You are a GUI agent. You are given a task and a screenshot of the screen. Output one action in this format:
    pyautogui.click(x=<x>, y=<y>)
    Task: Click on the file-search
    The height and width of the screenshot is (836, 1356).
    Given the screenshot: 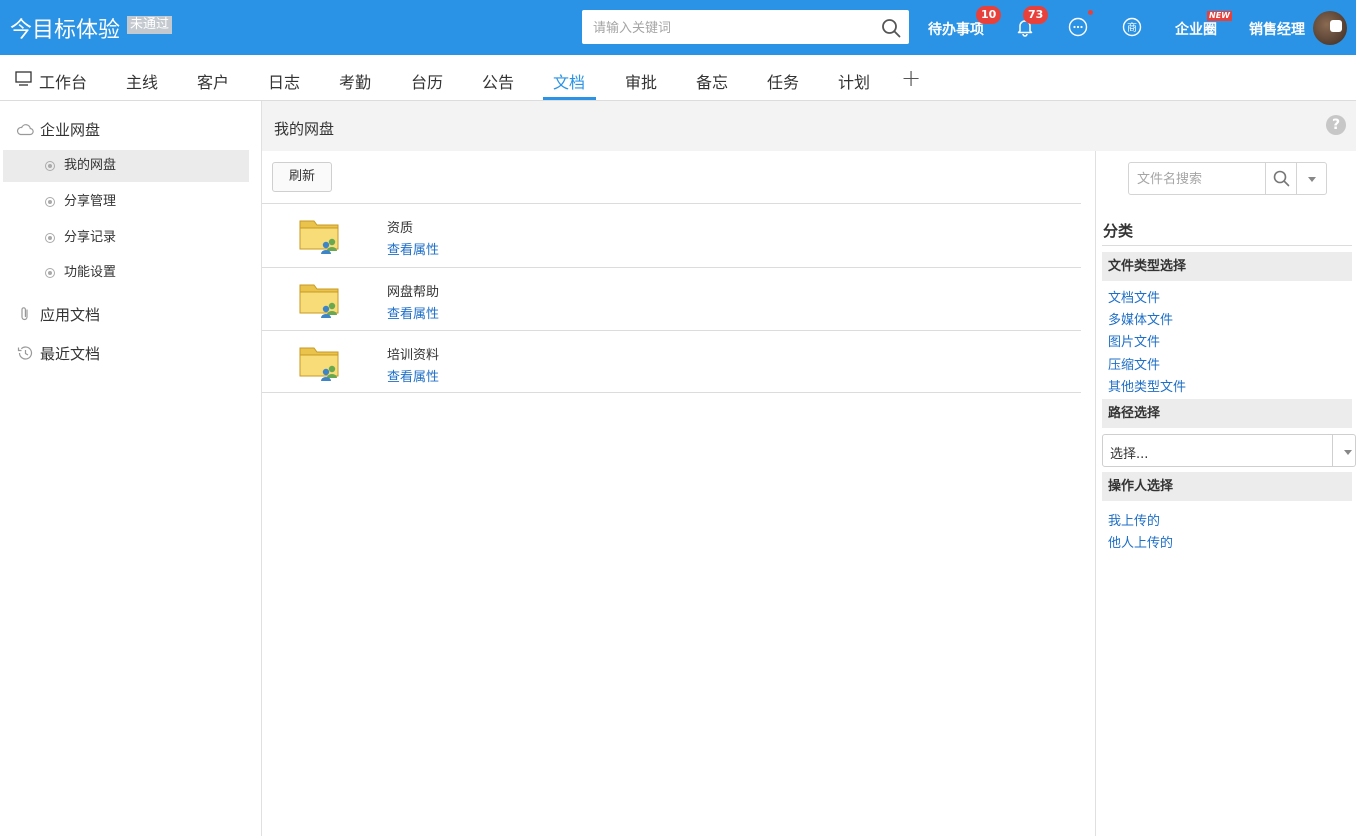 What is the action you would take?
    pyautogui.click(x=1227, y=178)
    